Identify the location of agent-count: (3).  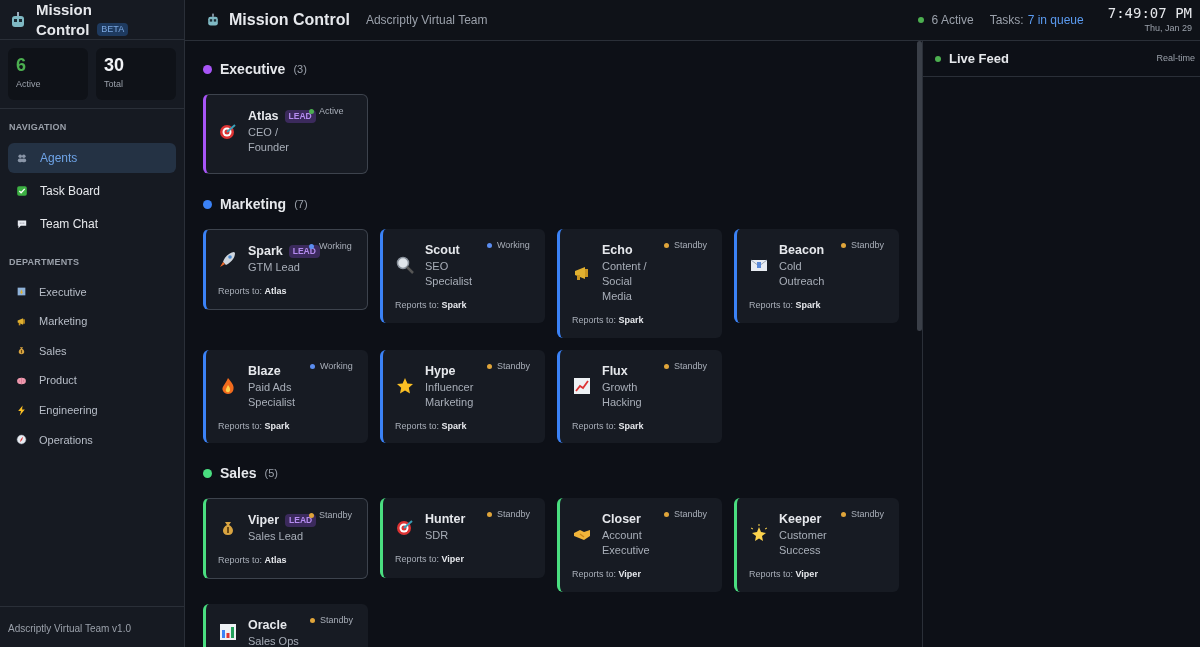
(300, 70).